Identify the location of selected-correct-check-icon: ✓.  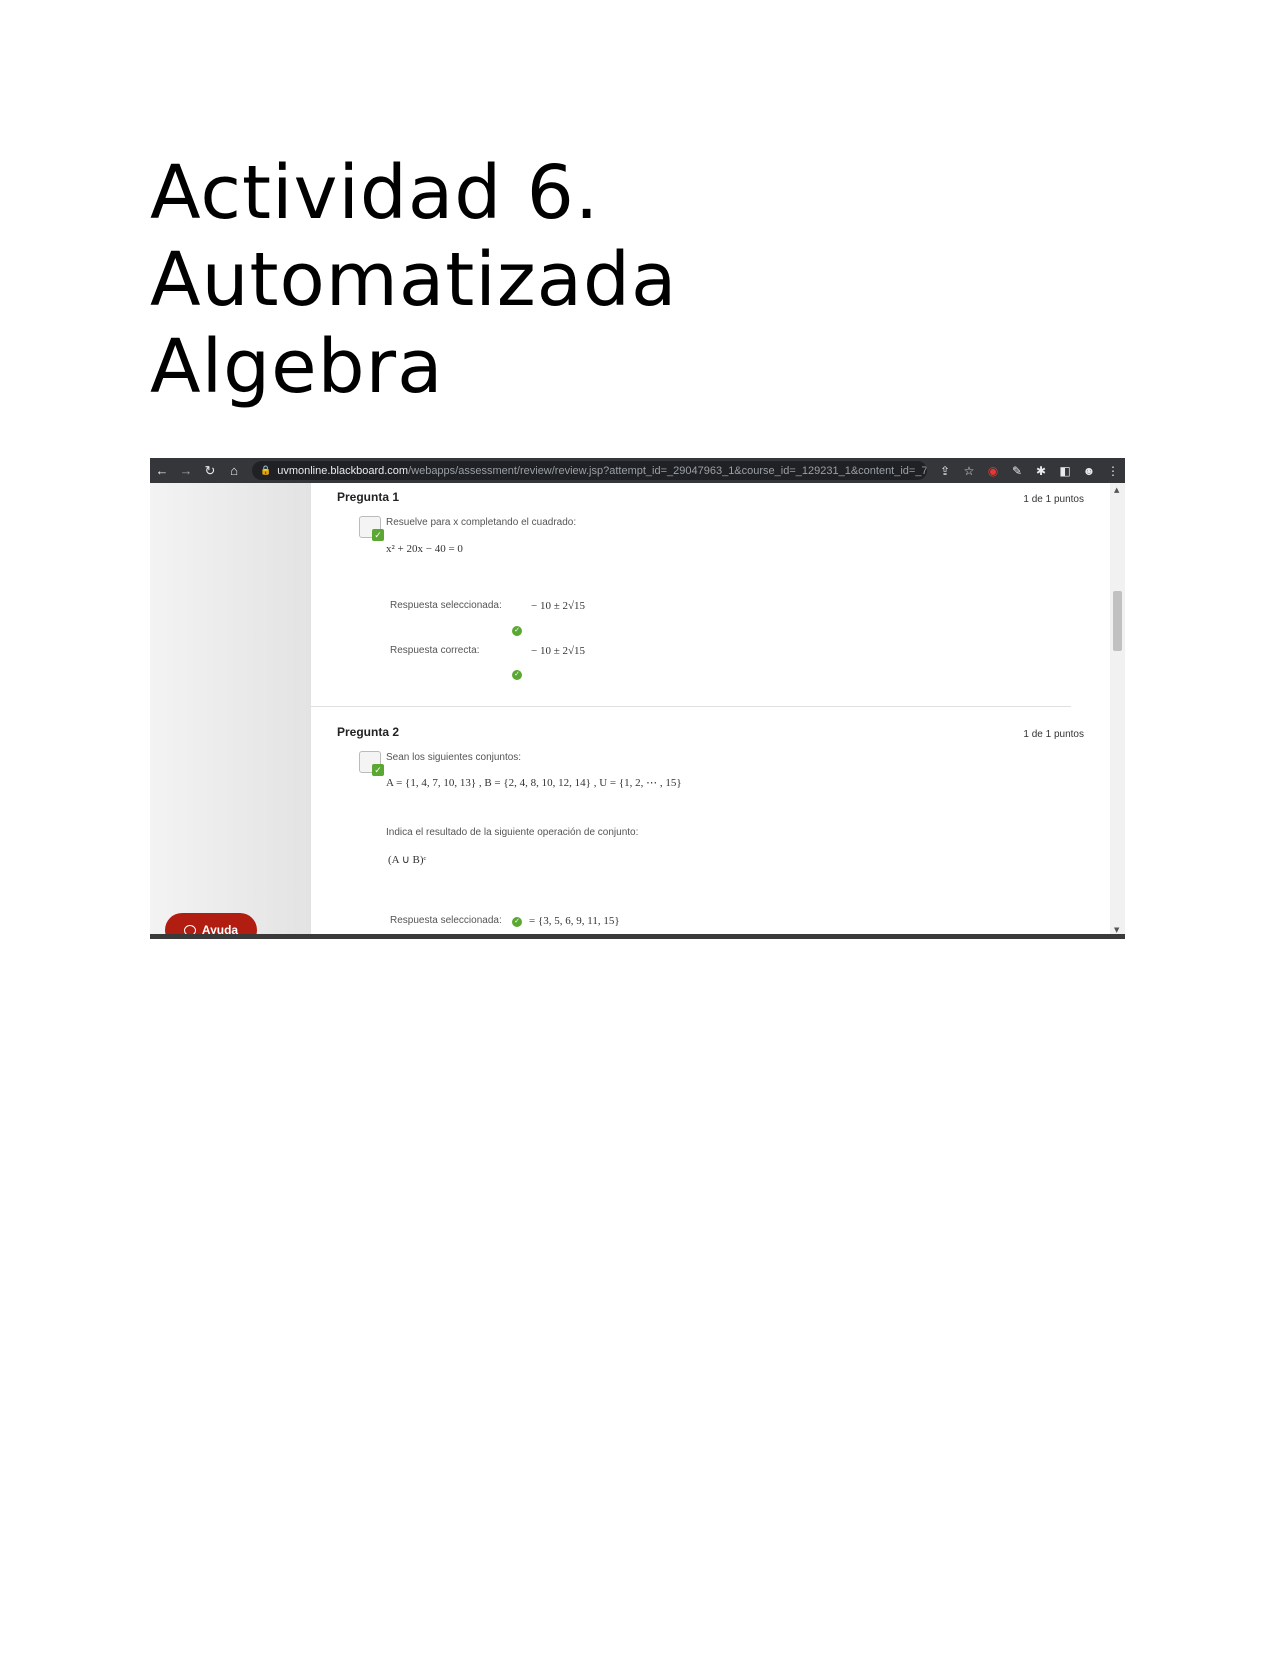
(517, 631).